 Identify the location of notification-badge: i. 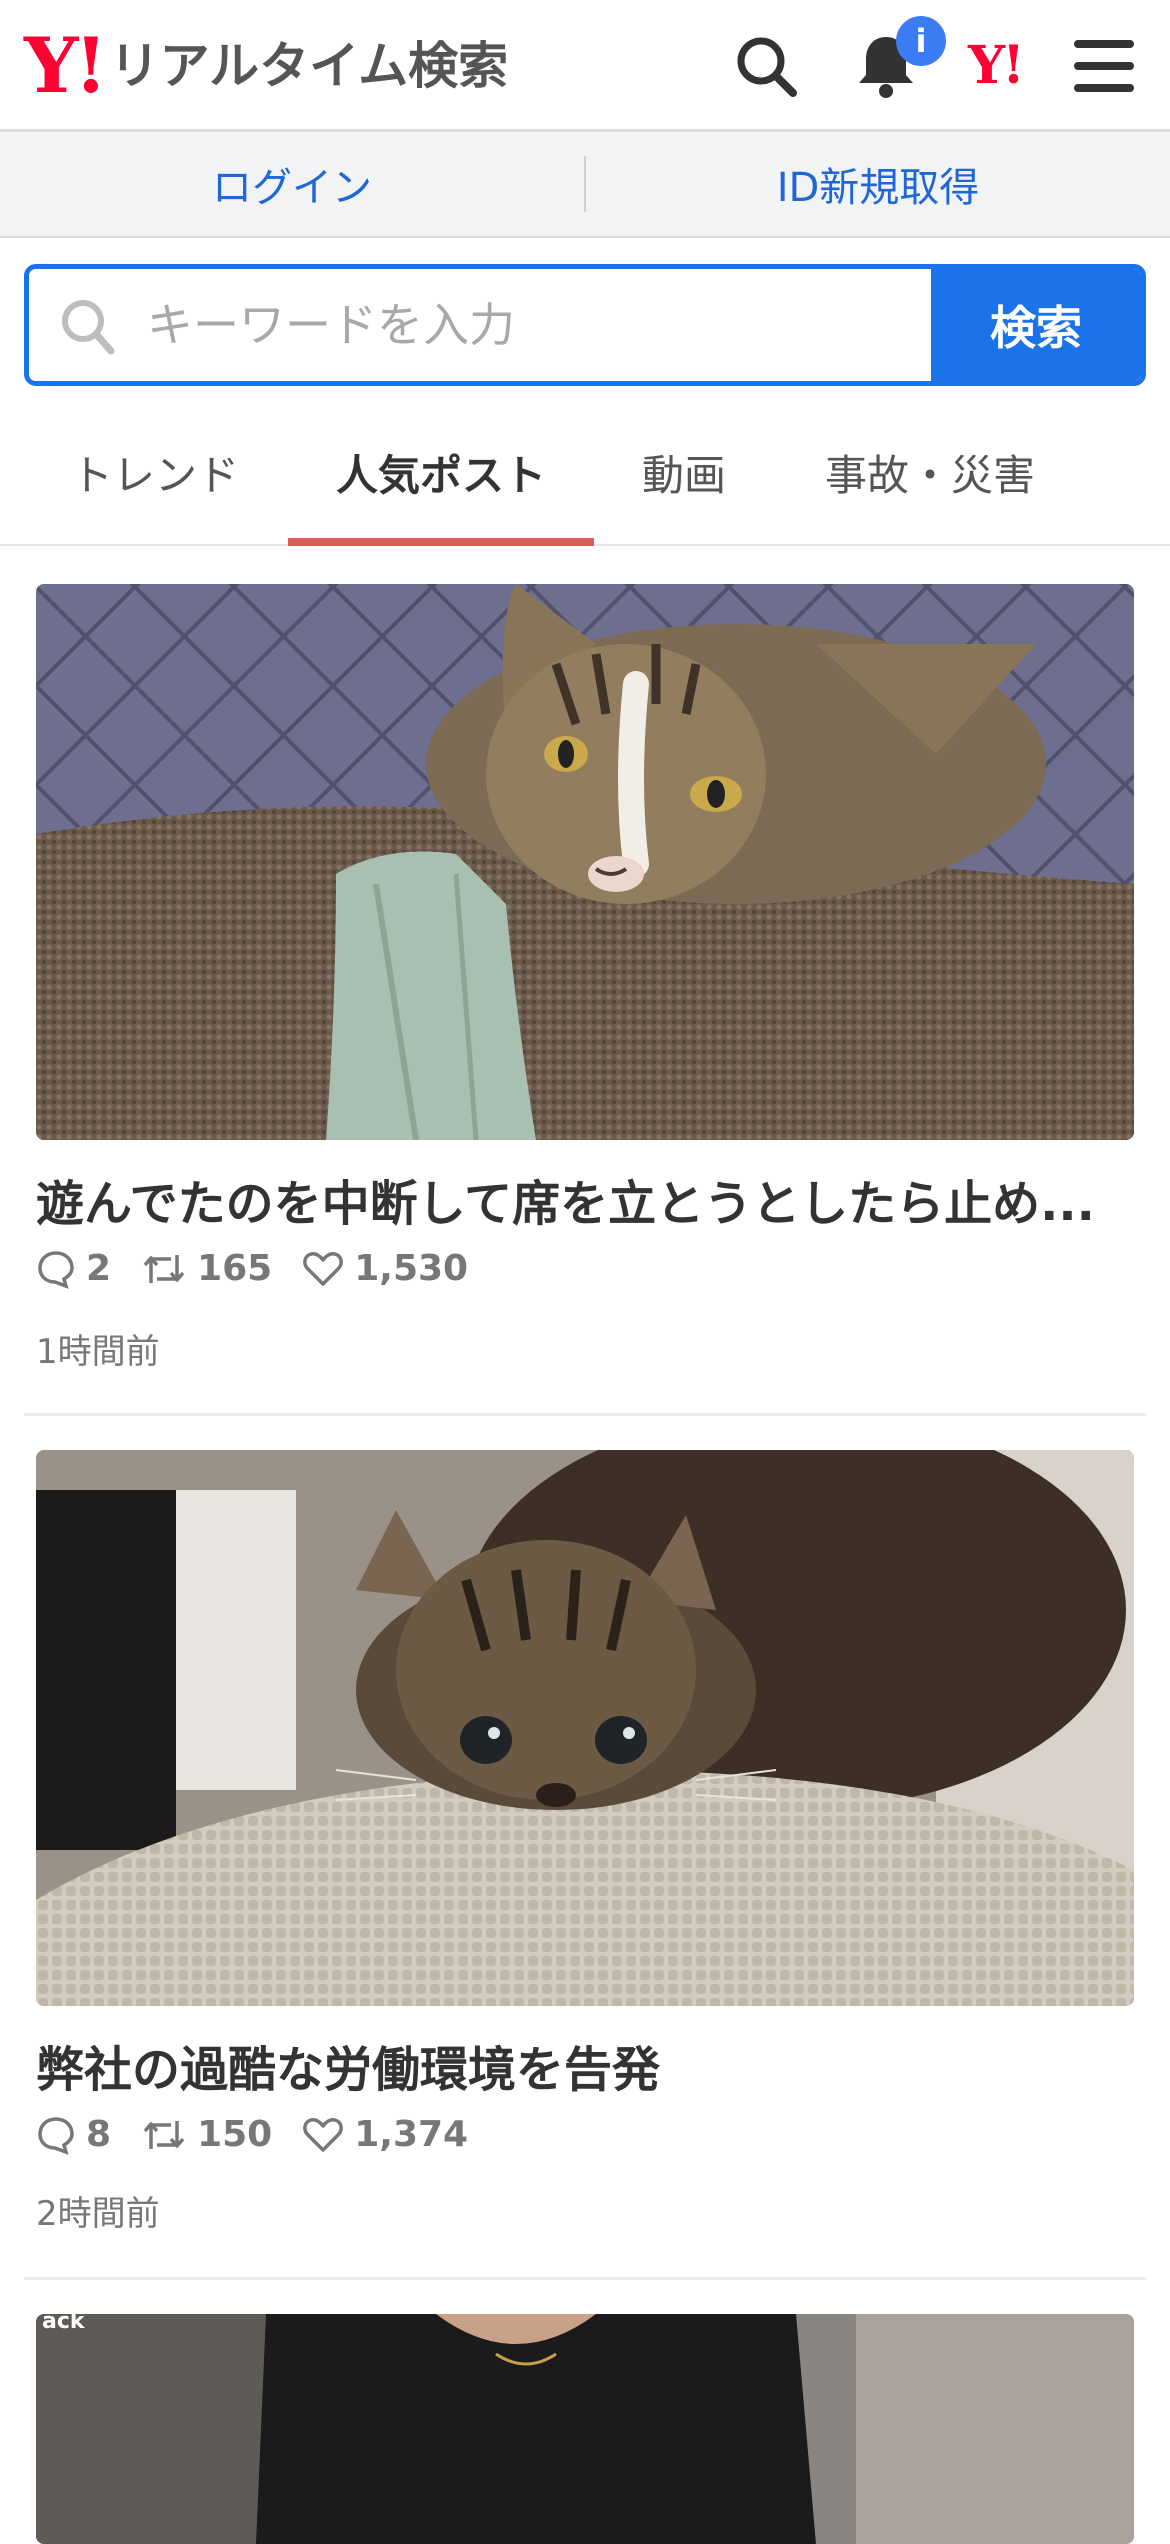
(921, 41).